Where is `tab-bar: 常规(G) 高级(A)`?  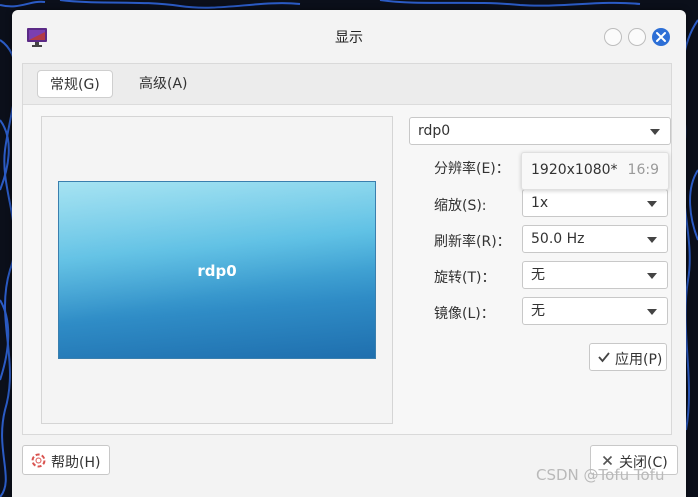
tab-bar: 常规(G) 高级(A) is located at coordinates (347, 84).